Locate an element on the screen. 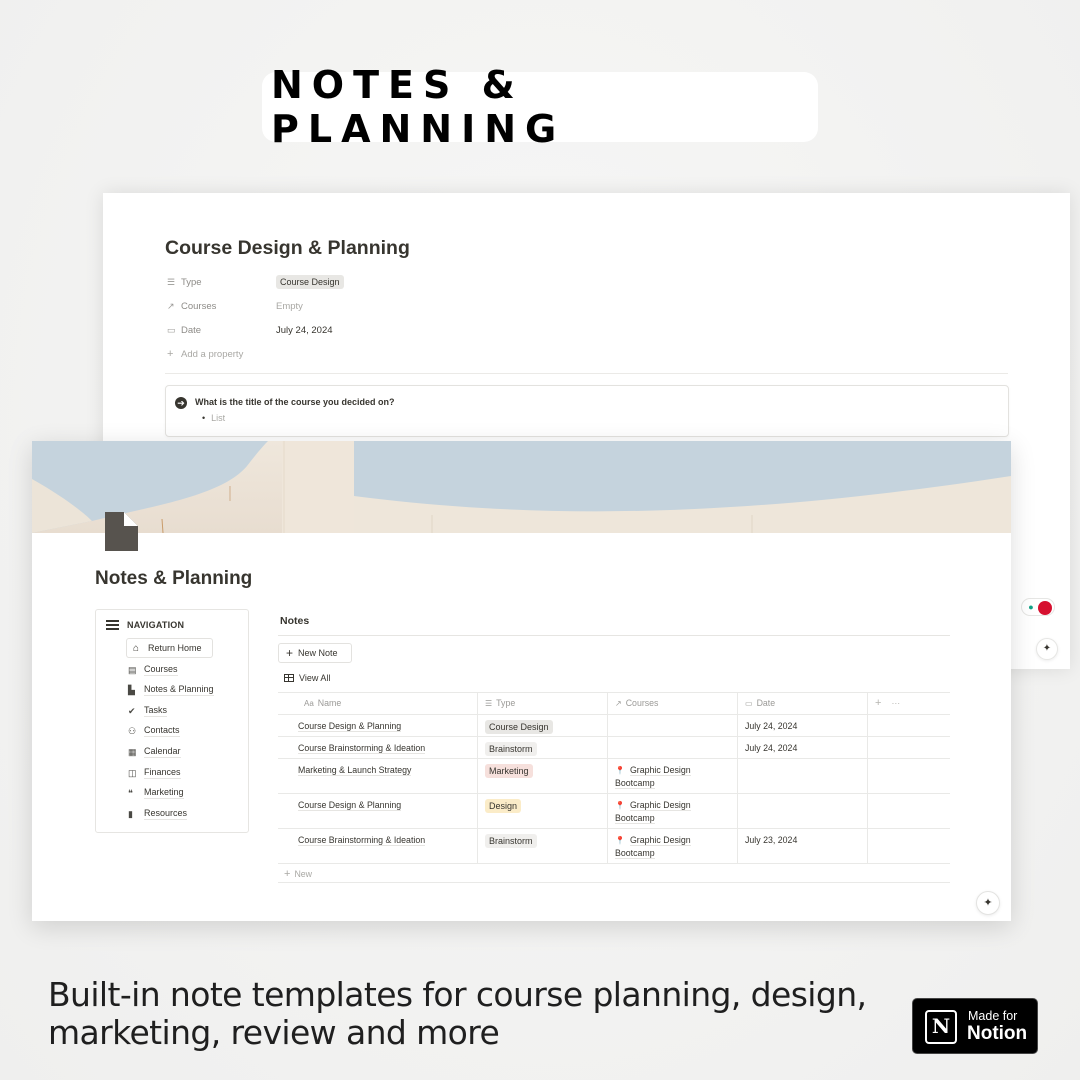  property-courses: ↗ Courses Empty is located at coordinates (235, 306).